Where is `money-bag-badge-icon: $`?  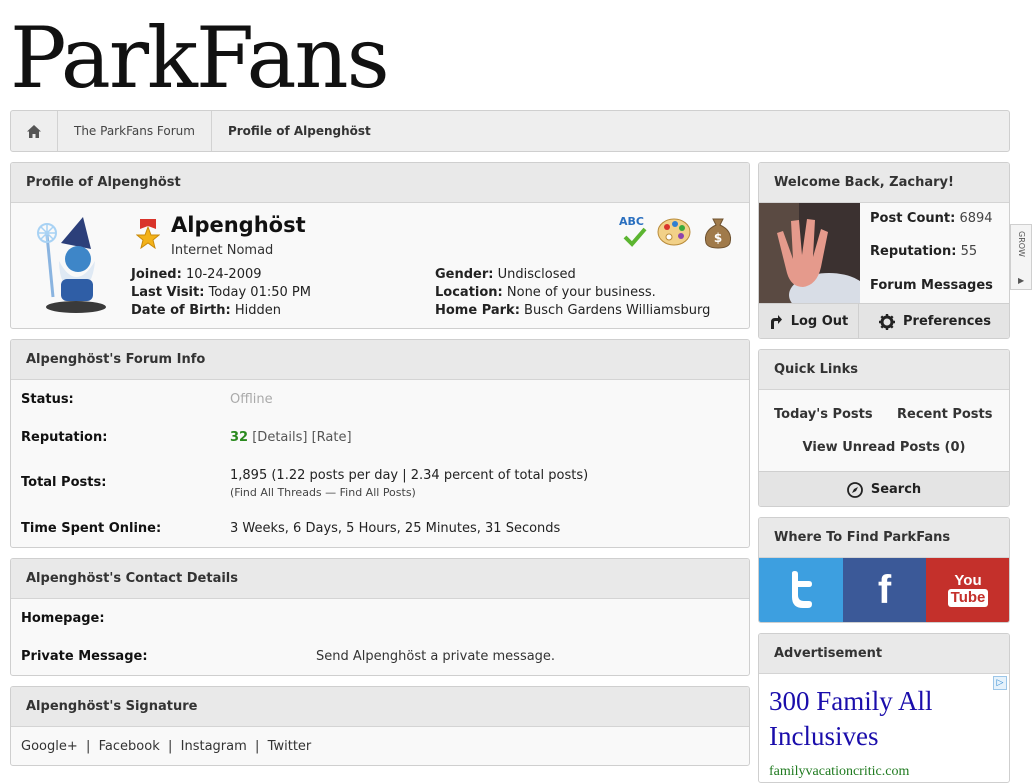 money-bag-badge-icon: $ is located at coordinates (718, 233).